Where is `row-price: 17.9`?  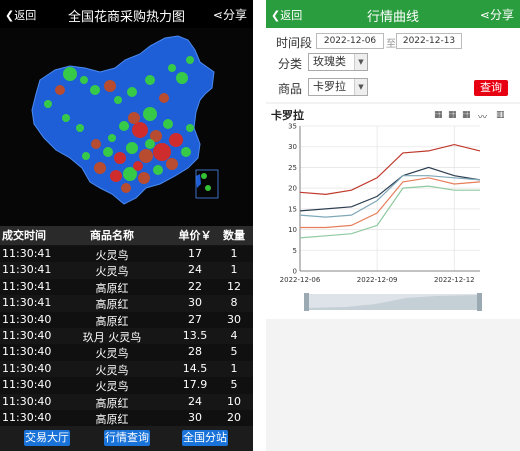
row-price: 17.9 is located at coordinates (195, 385).